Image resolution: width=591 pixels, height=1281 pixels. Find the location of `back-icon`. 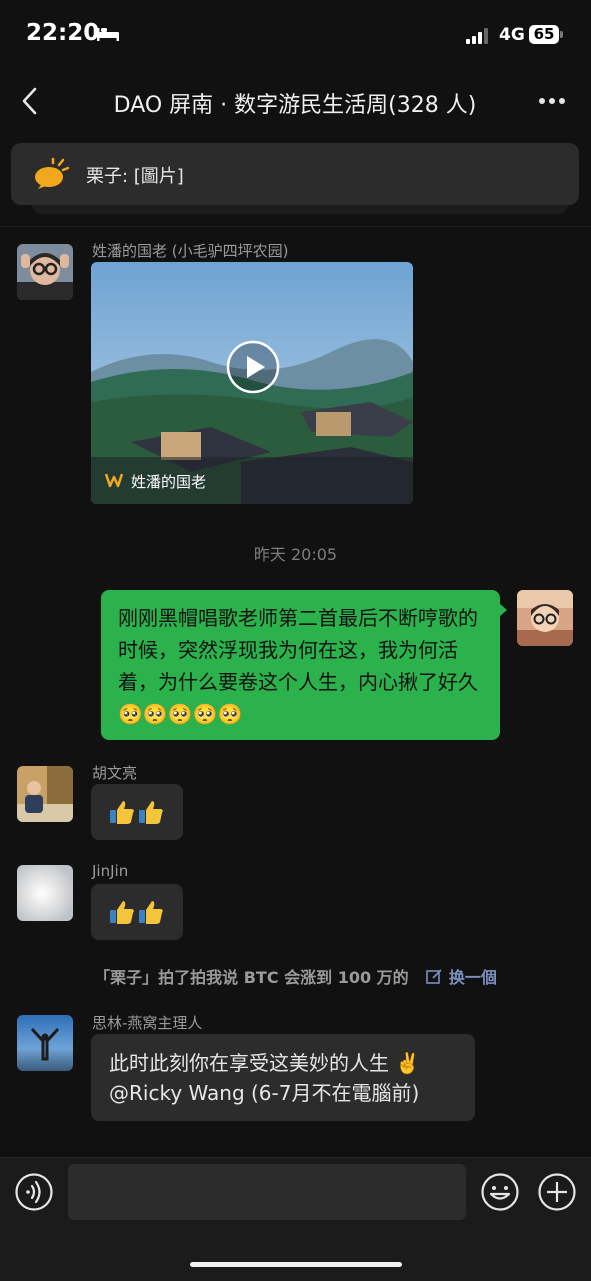

back-icon is located at coordinates (30, 101).